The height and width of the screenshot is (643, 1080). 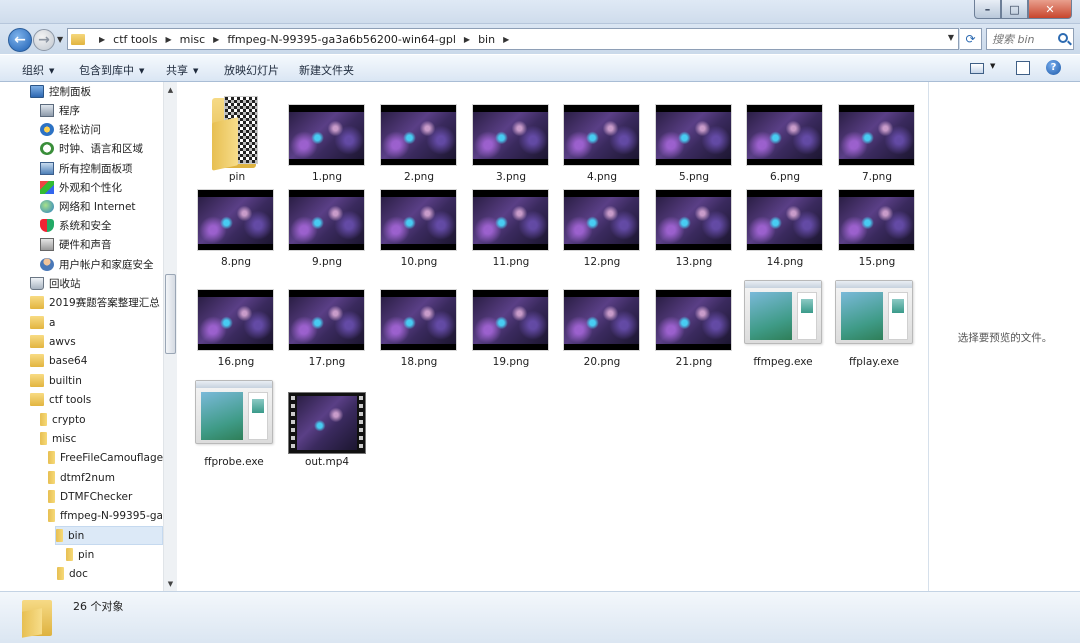 What do you see at coordinates (76, 225) in the screenshot?
I see `sidebar-item-security: 系统和安全` at bounding box center [76, 225].